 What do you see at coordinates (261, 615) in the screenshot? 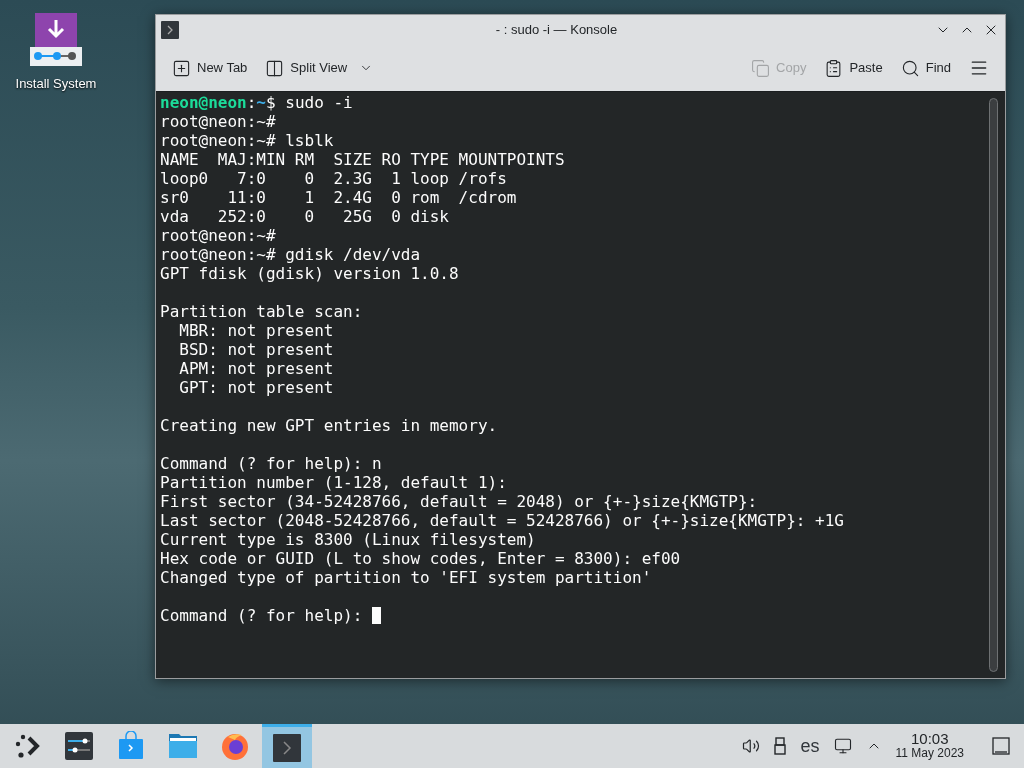
I see `terminal-line: Command (? for help):` at bounding box center [261, 615].